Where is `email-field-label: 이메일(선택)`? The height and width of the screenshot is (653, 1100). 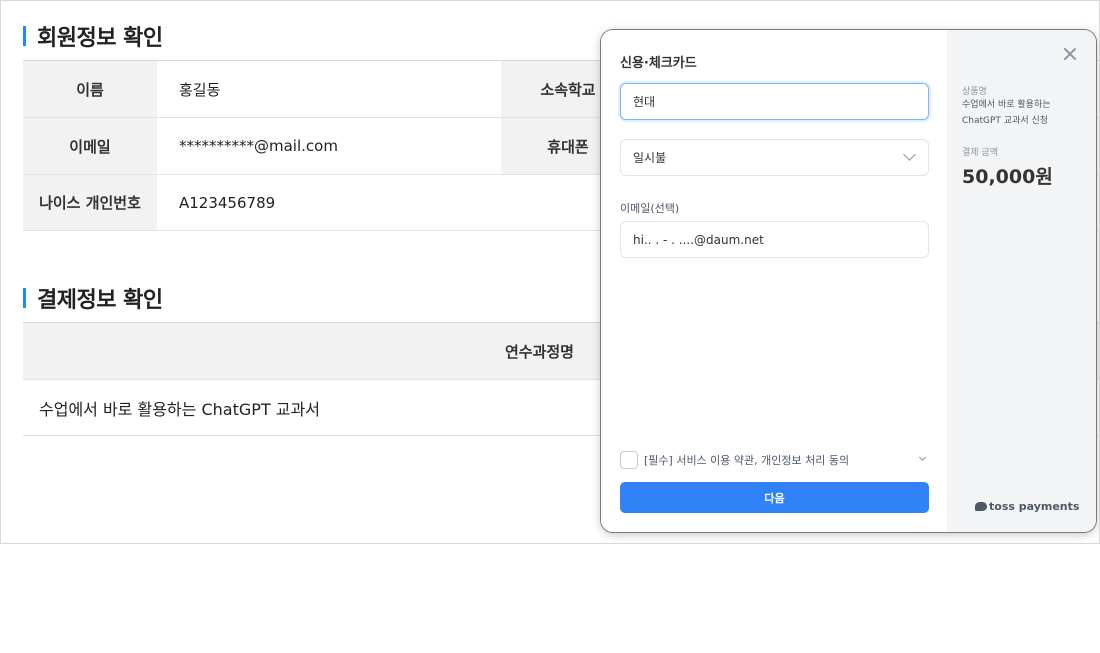 email-field-label: 이메일(선택) is located at coordinates (650, 208).